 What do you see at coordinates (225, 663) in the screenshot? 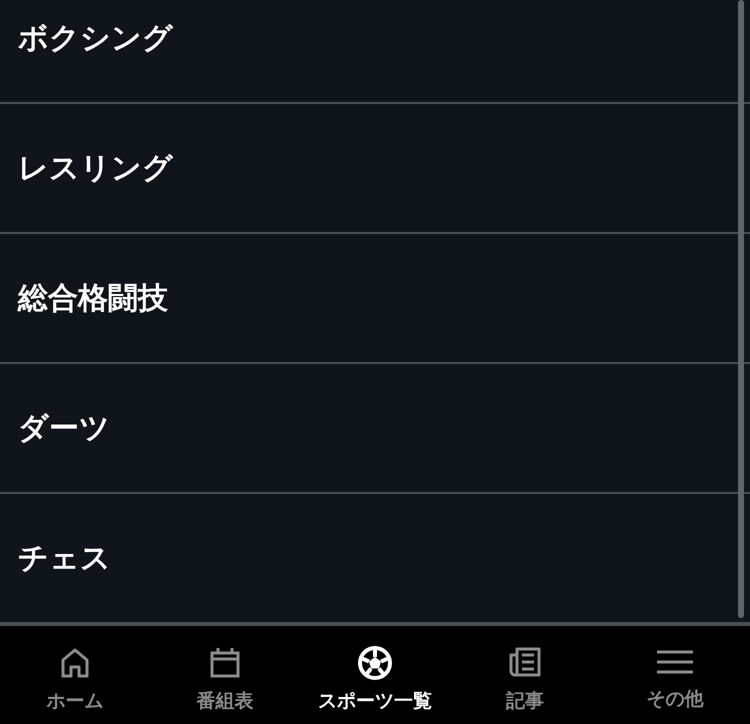
I see `calendar-icon` at bounding box center [225, 663].